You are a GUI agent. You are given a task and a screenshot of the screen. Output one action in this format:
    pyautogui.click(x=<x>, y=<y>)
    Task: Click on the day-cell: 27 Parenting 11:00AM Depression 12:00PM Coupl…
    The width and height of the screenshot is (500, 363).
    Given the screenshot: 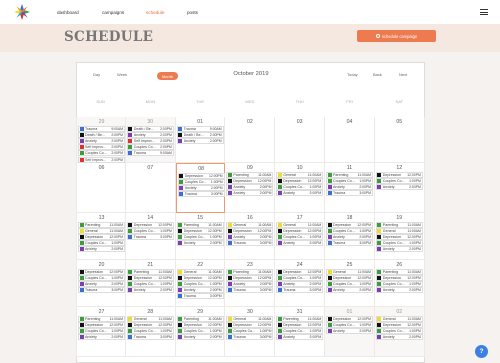 What is the action you would take?
    pyautogui.click(x=101, y=332)
    